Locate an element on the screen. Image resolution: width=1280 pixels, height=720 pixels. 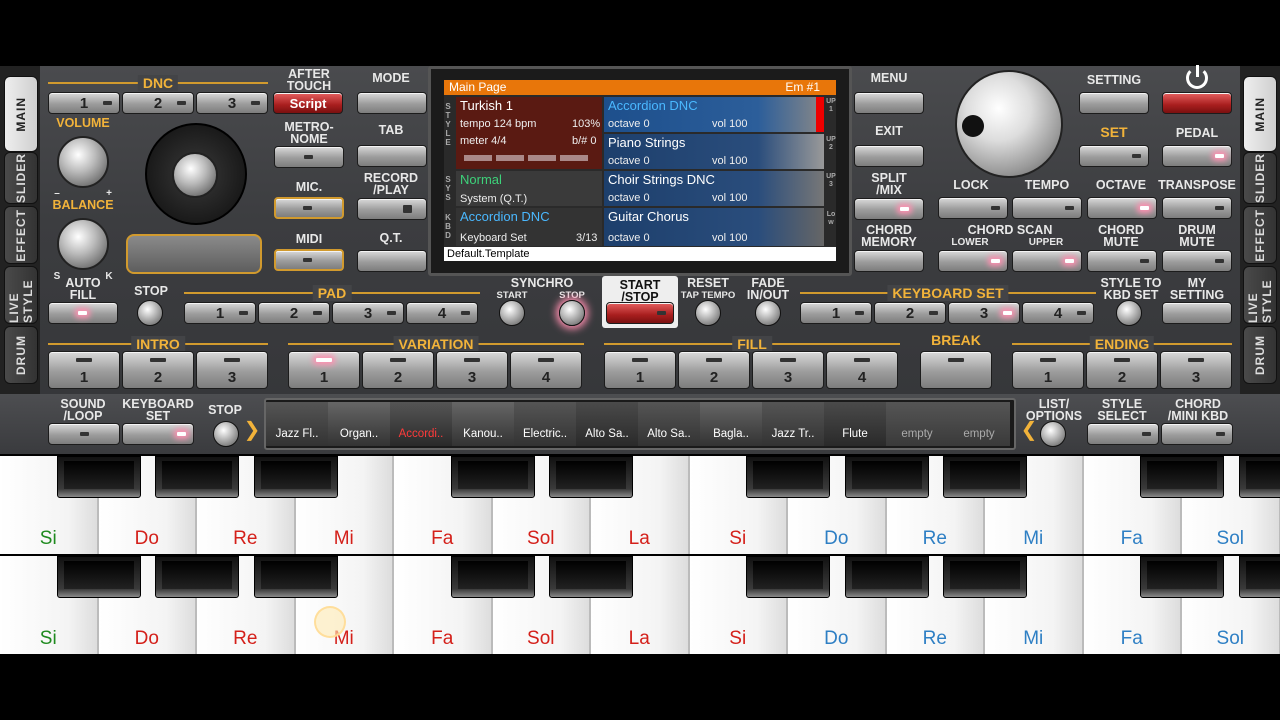
volume-knob is located at coordinates (83, 162).